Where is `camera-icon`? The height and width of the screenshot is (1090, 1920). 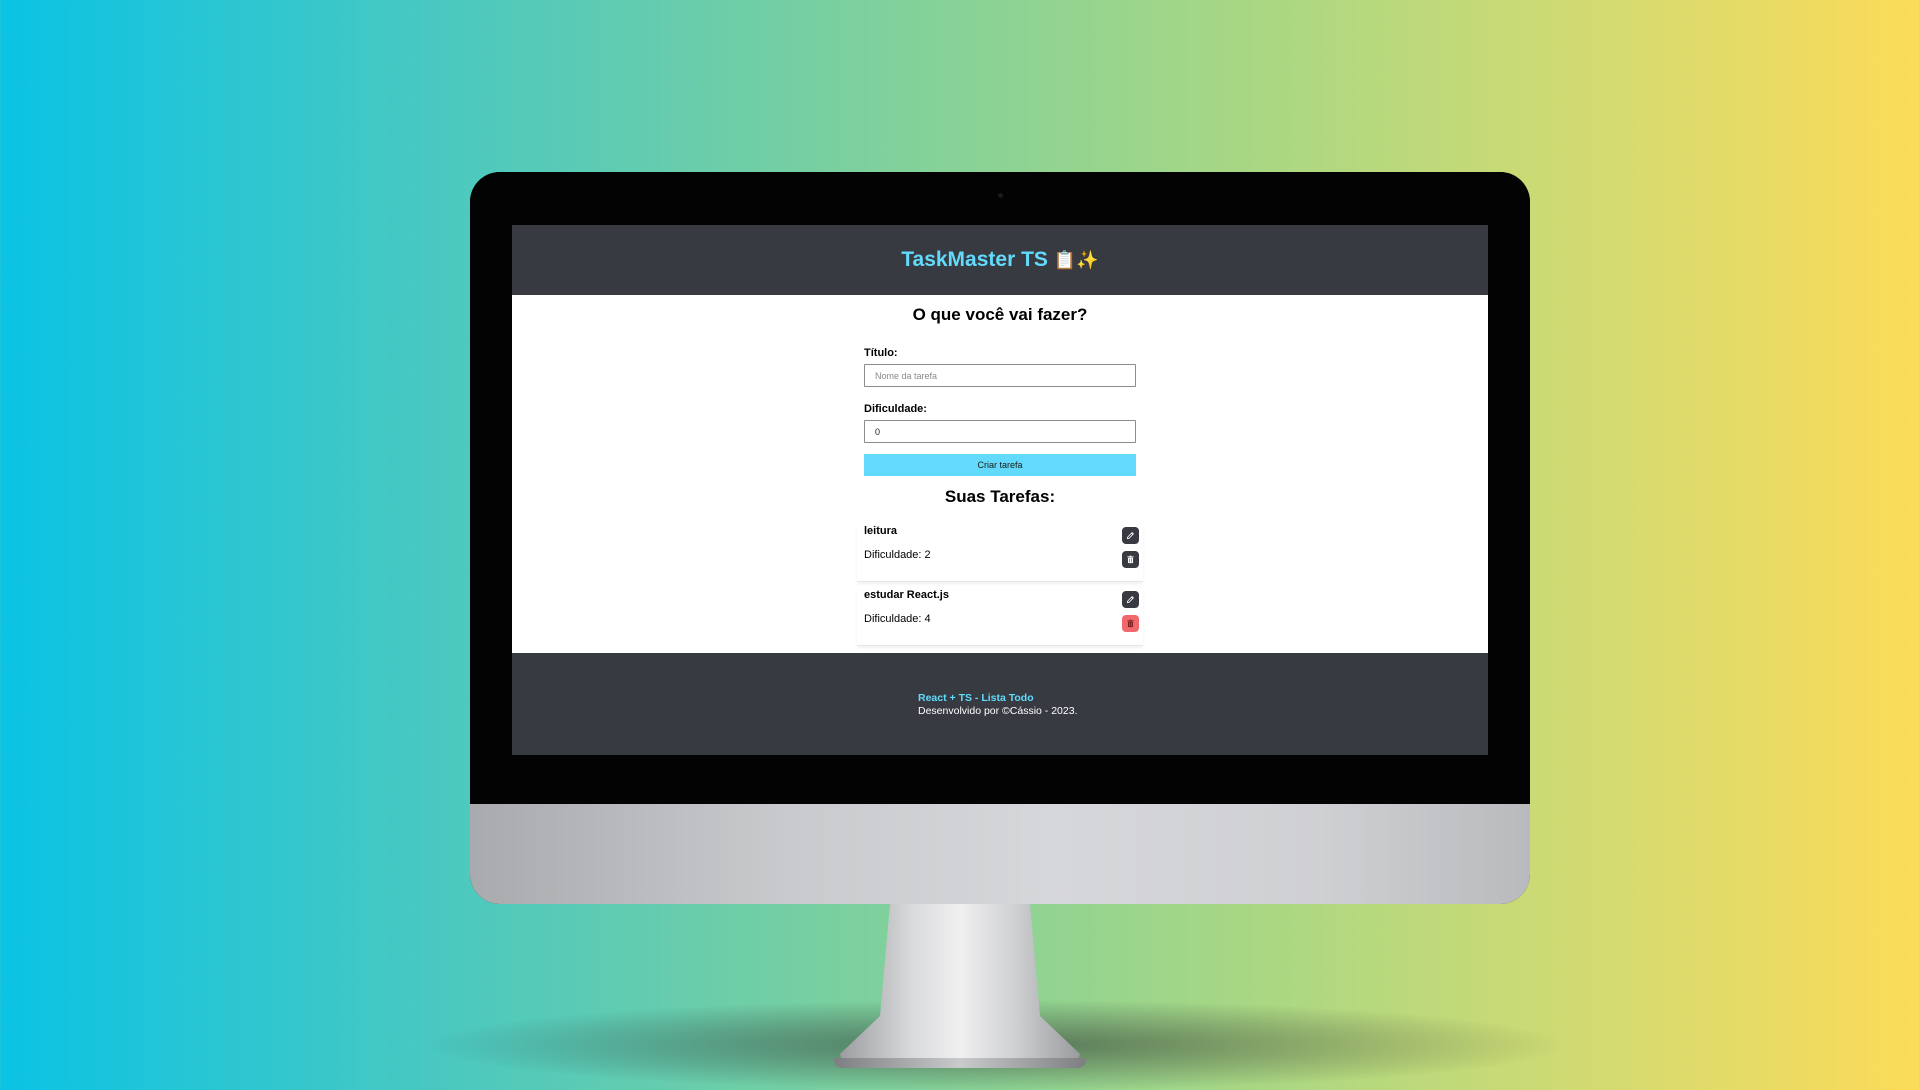
camera-icon is located at coordinates (1000, 195).